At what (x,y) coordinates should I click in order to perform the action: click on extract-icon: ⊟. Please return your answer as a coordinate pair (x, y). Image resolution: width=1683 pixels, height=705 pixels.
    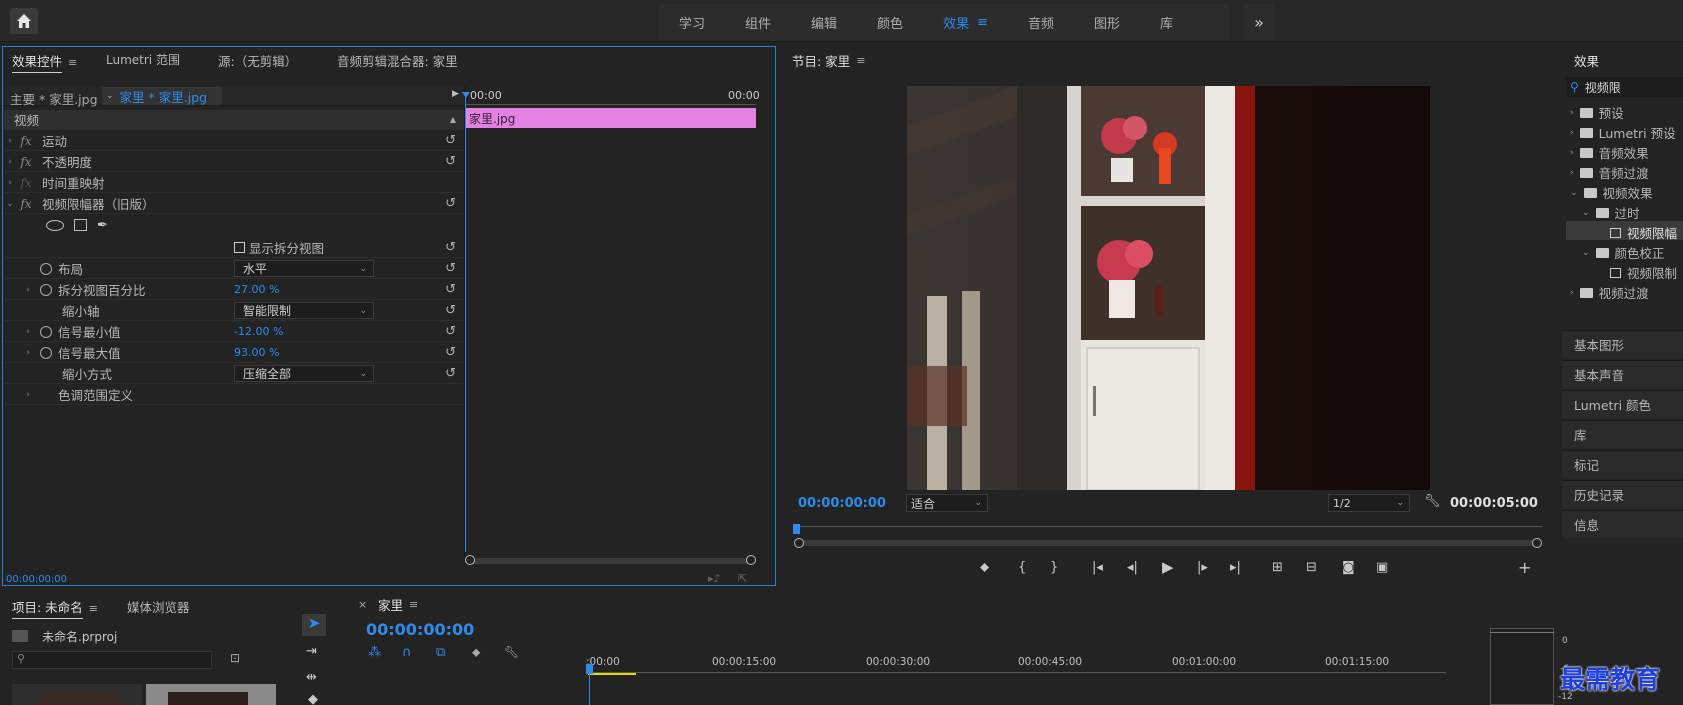
    Looking at the image, I should click on (1311, 567).